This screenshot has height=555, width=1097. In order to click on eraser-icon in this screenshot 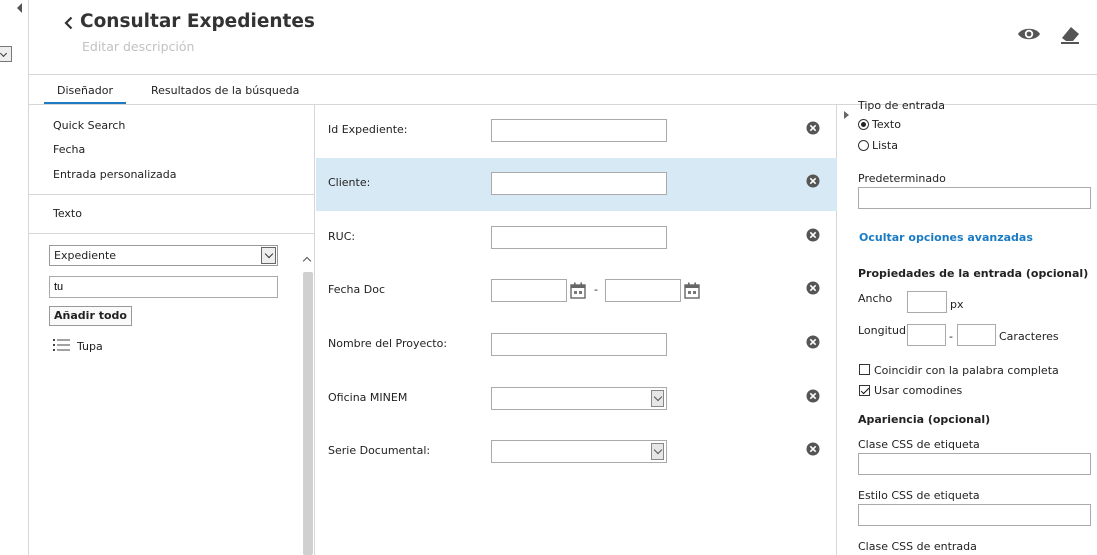, I will do `click(1070, 34)`.